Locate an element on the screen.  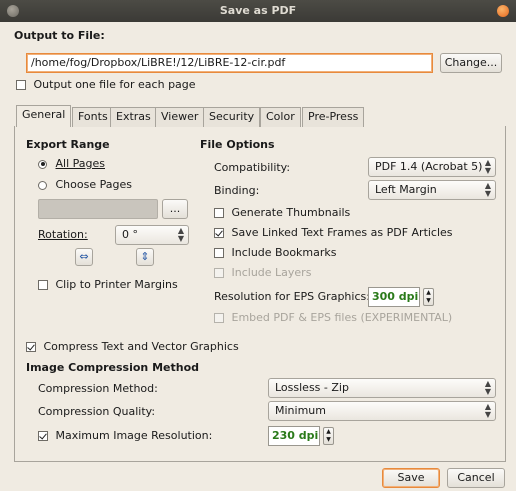
file-options-heading: File Options is located at coordinates (237, 144).